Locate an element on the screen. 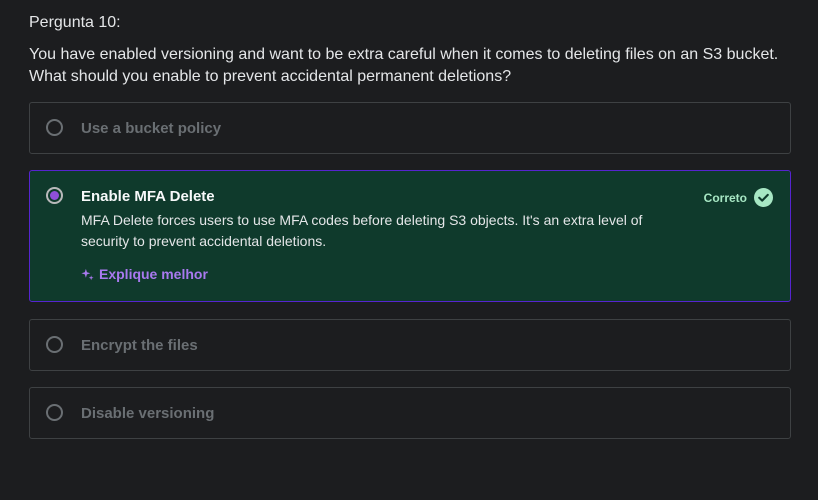  answer-option: Use a bucket policy is located at coordinates (410, 128).